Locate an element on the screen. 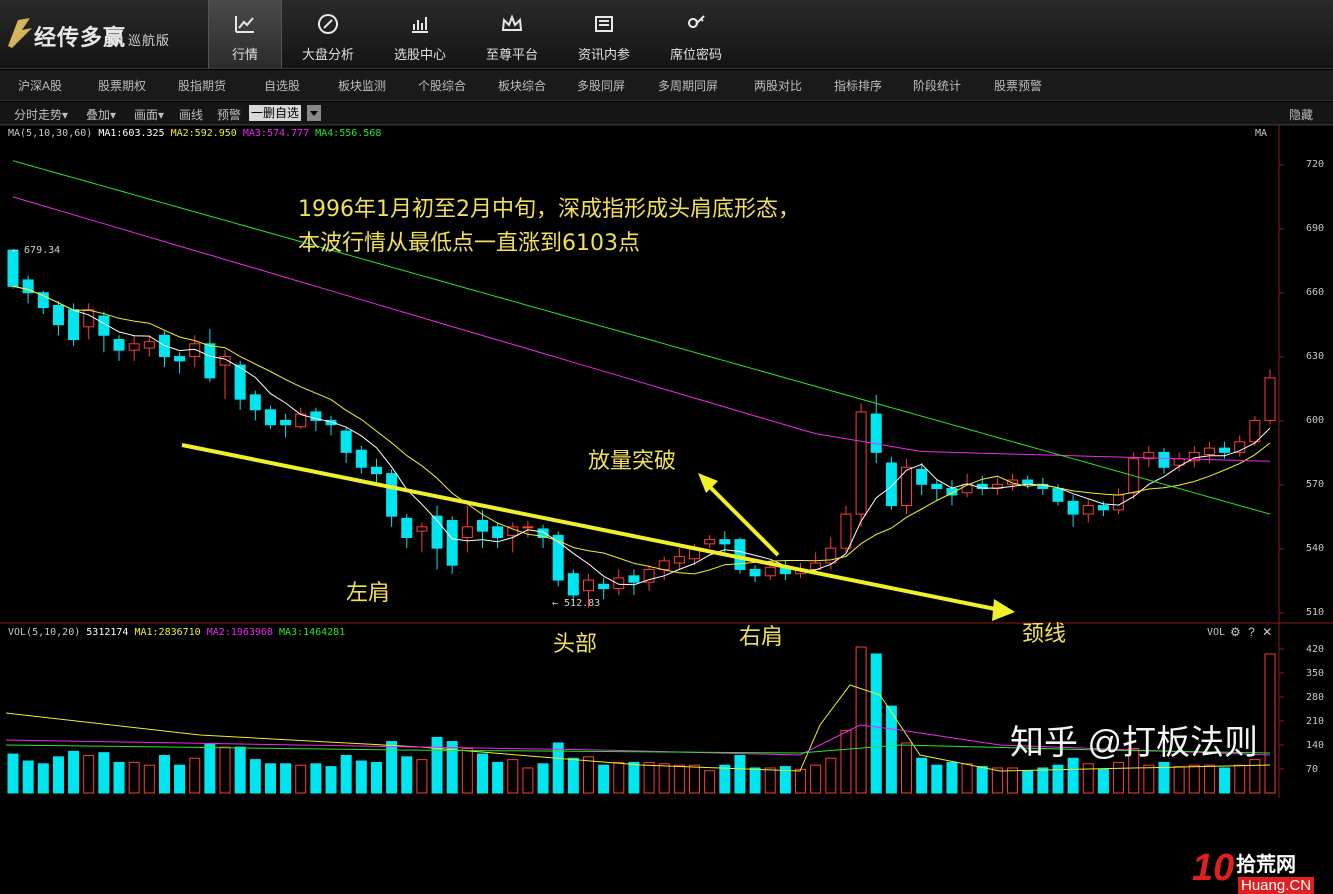 The height and width of the screenshot is (894, 1333). nav-chart-line: 行情 is located at coordinates (245, 34).